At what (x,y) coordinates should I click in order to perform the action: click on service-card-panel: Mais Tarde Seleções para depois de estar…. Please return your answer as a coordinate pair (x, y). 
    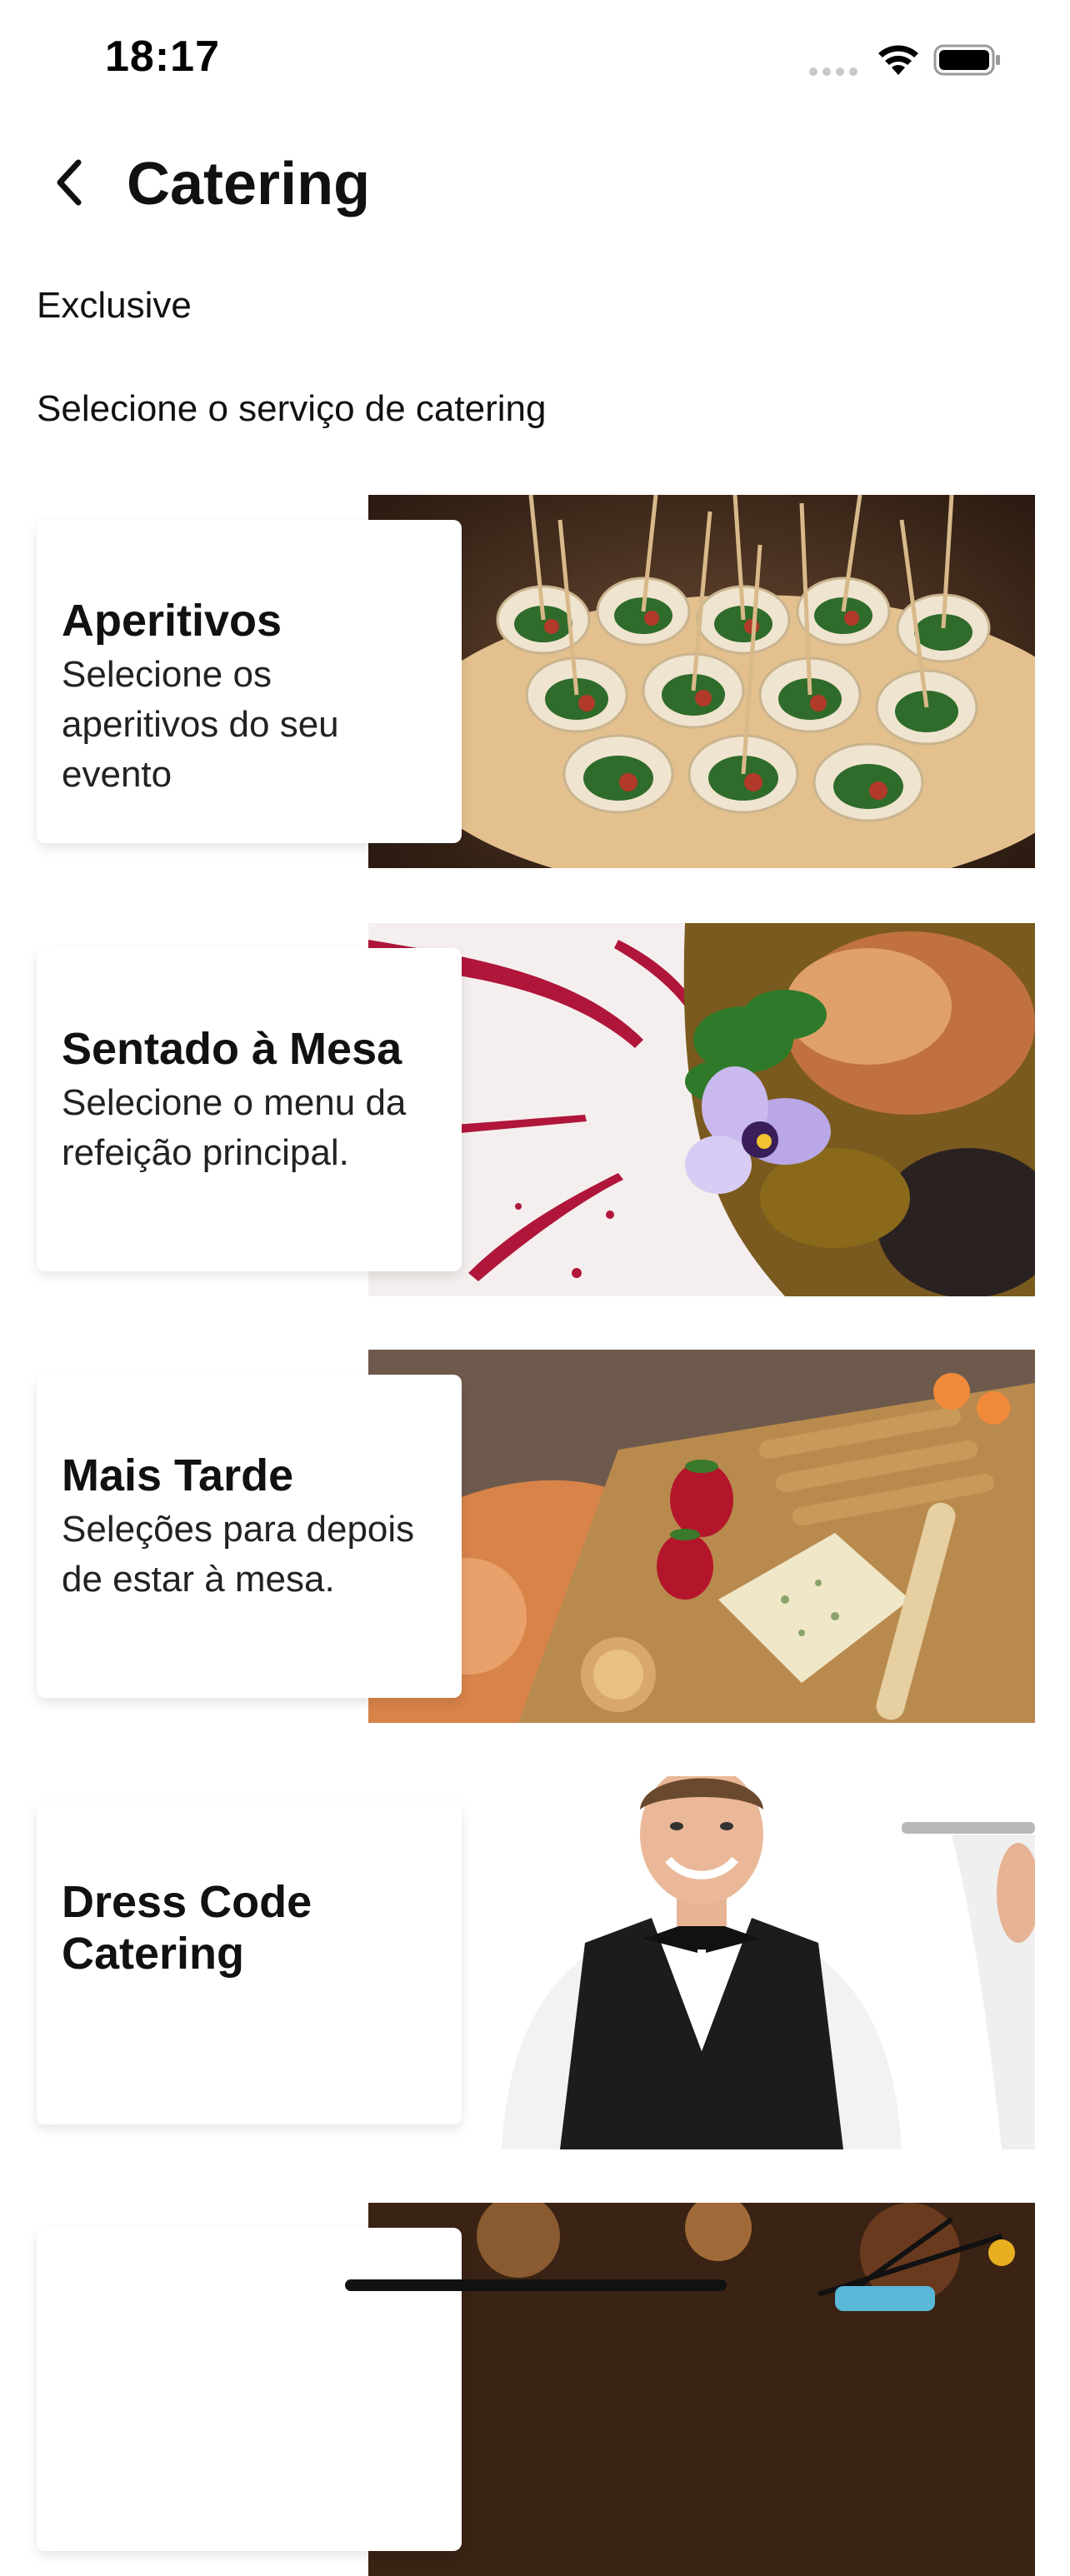
    Looking at the image, I should click on (249, 1536).